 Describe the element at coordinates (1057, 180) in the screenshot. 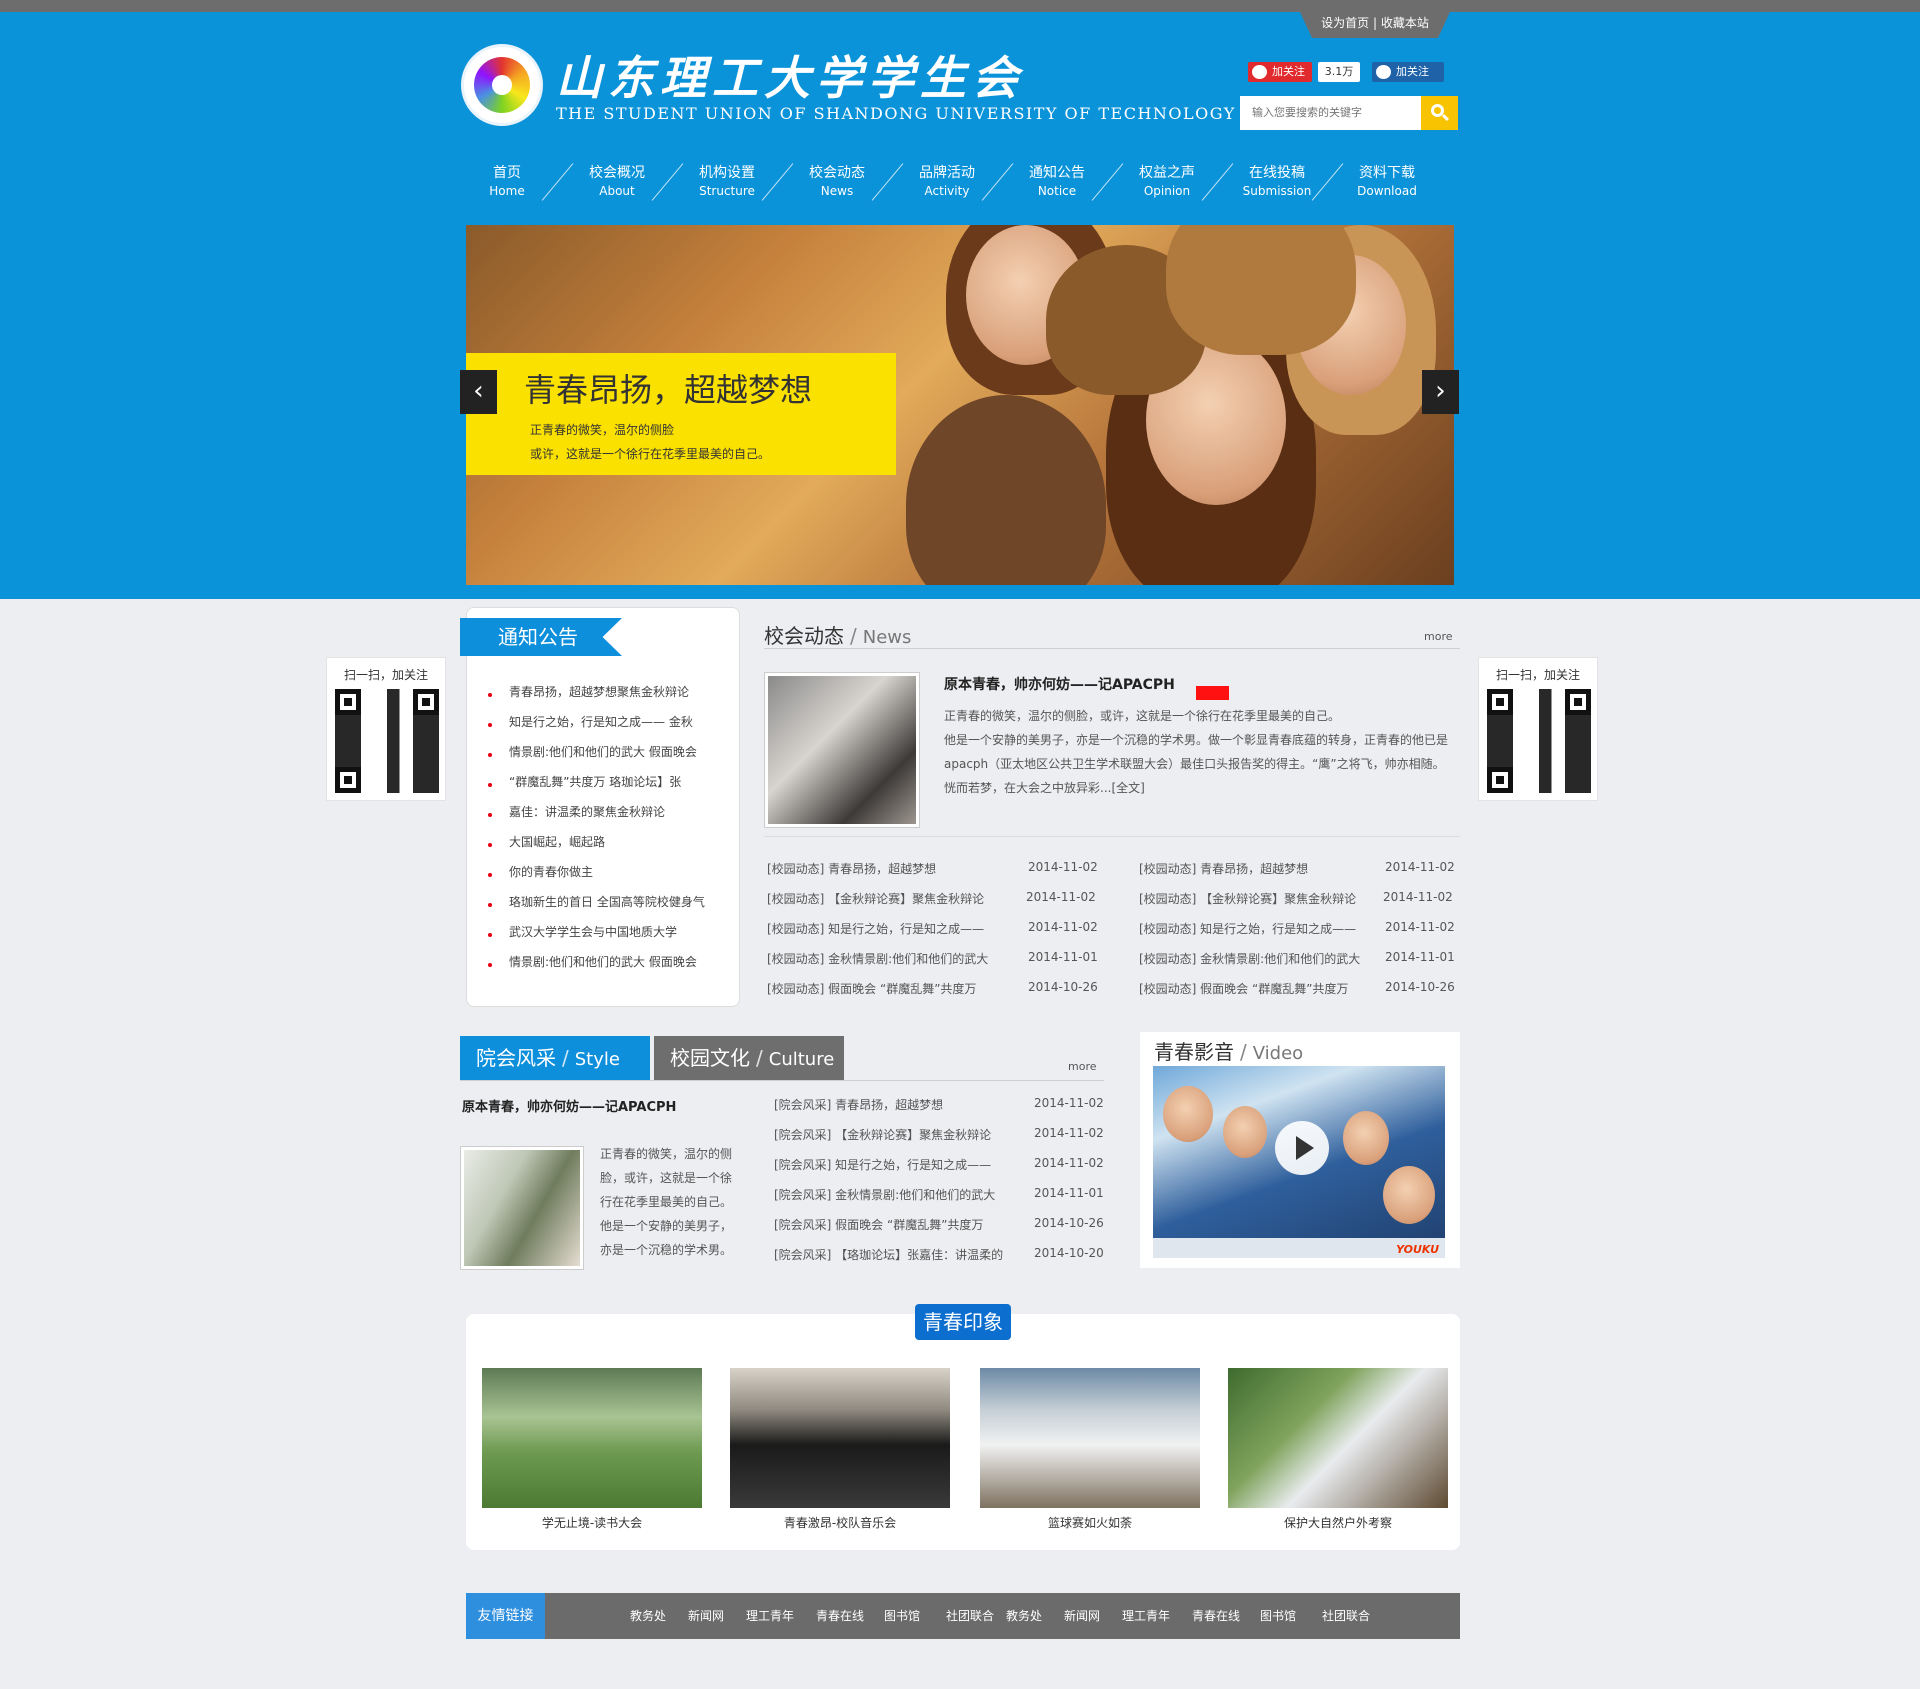

I see `nav-notice: 通知公告 Notice` at that location.